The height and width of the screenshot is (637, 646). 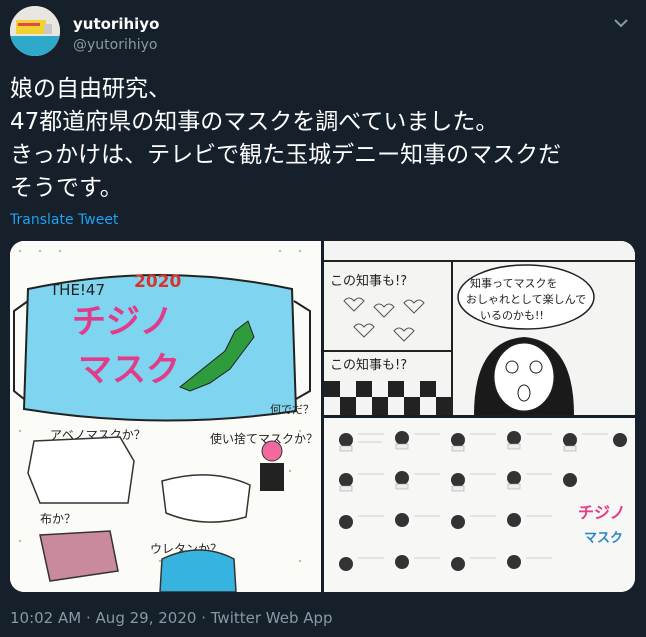 What do you see at coordinates (368, 281) in the screenshot?
I see `comic-panel-top-text: この知事も!?` at bounding box center [368, 281].